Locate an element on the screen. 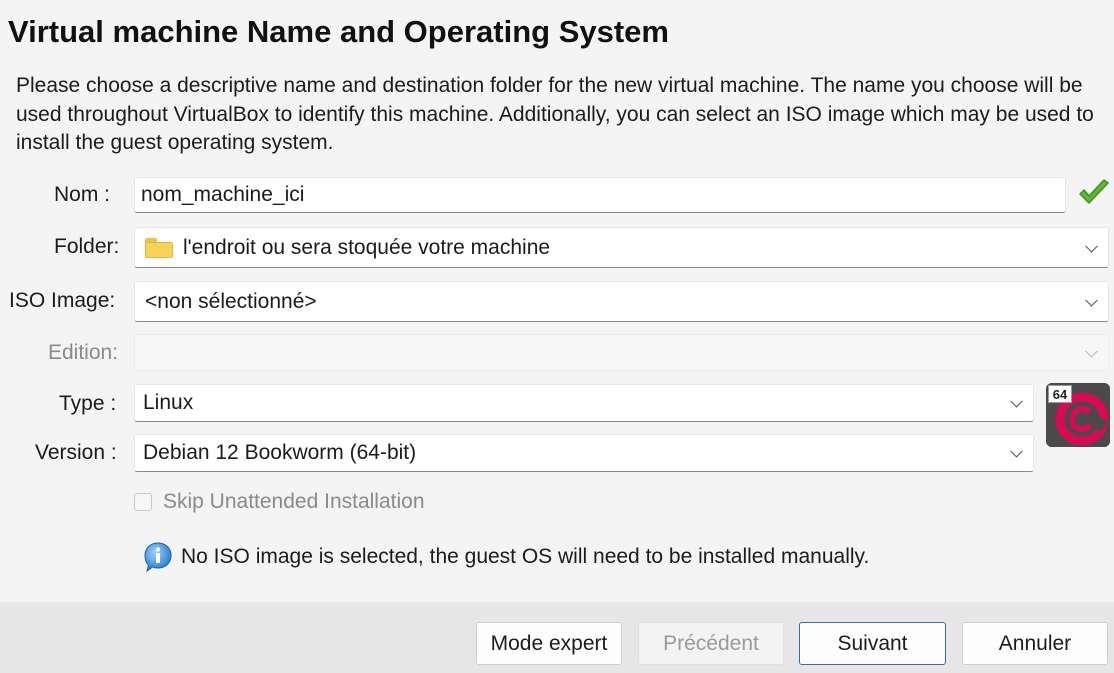 This screenshot has width=1114, height=673. iso-select-value: <non sélectionné> is located at coordinates (231, 301).